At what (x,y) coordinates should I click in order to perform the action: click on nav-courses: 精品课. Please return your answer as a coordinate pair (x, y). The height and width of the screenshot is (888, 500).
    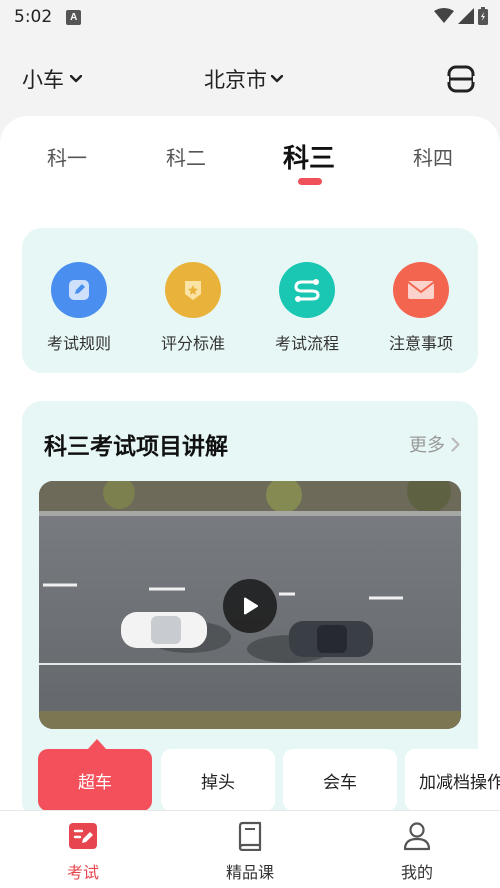
    Looking at the image, I should click on (250, 852).